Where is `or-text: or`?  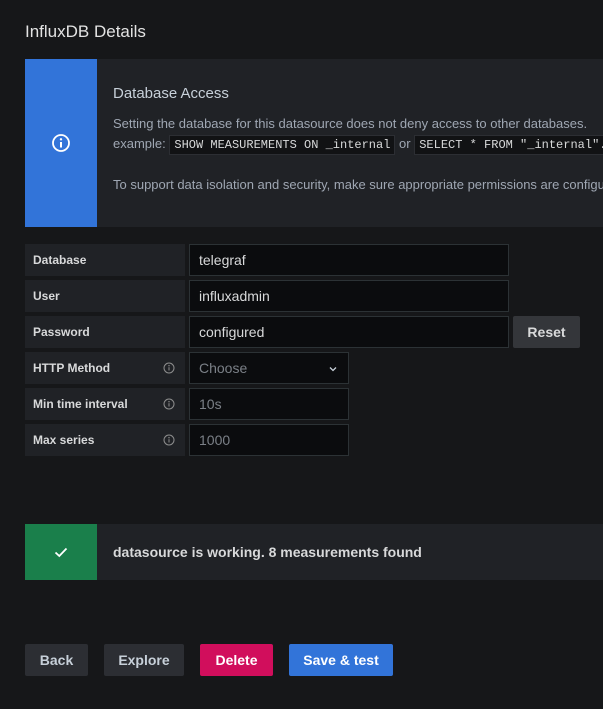
or-text: or is located at coordinates (405, 143).